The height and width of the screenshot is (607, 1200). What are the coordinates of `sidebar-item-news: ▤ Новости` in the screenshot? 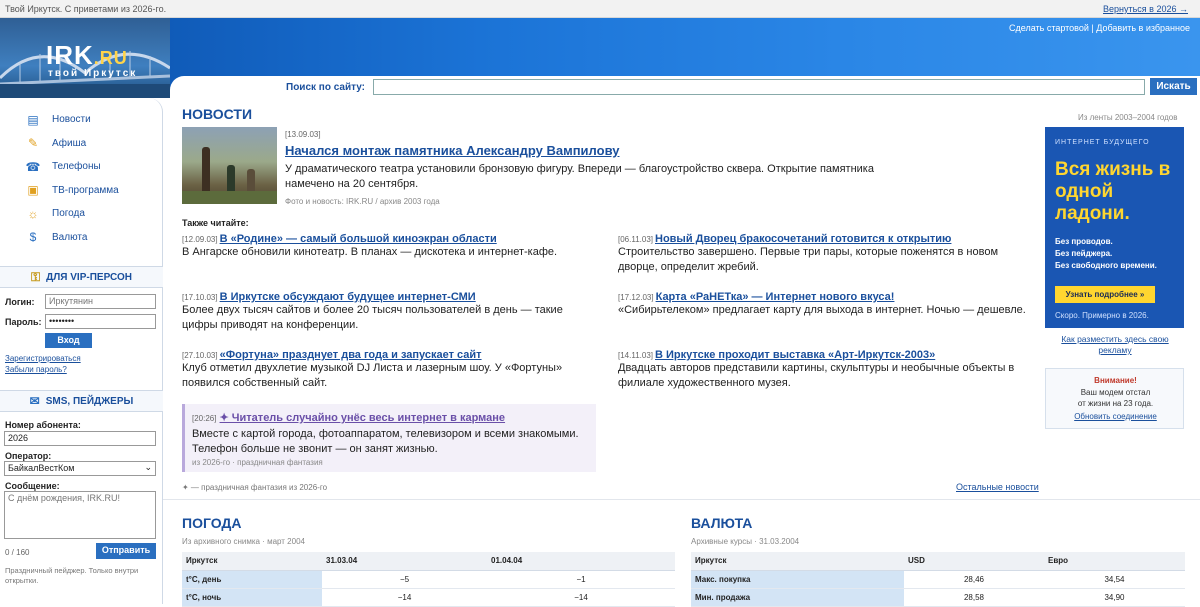 It's located at (81, 120).